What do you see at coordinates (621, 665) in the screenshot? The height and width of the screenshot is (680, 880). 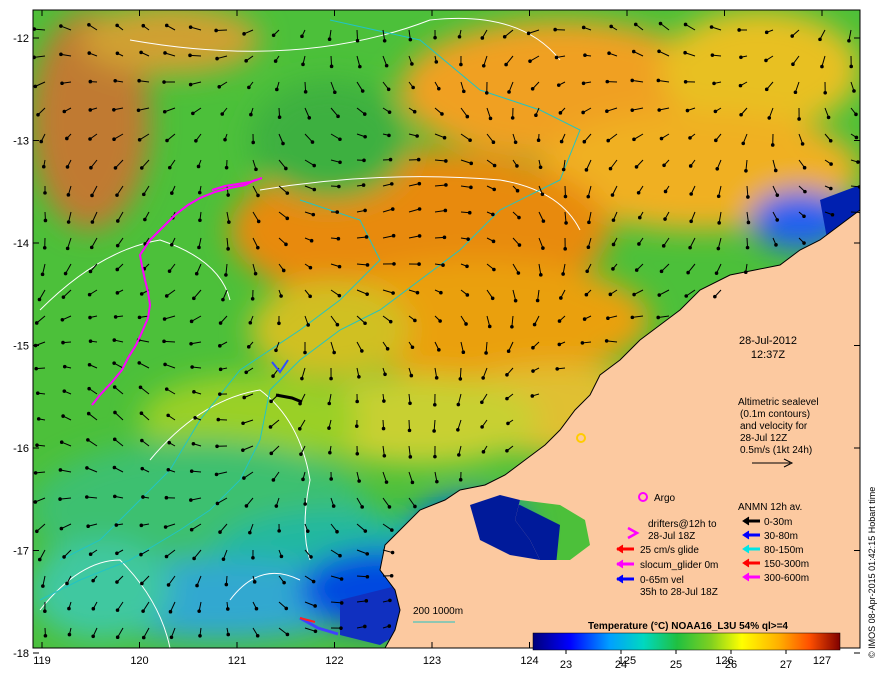 I see `colorbar-tick-label: 24` at bounding box center [621, 665].